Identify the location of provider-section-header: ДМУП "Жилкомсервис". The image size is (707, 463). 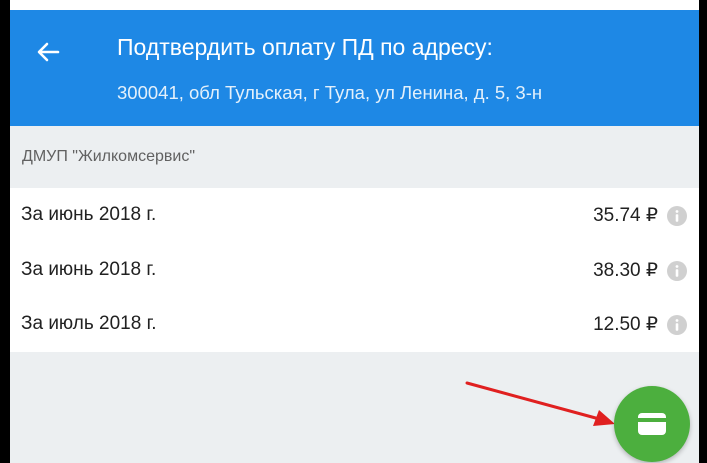
(354, 157).